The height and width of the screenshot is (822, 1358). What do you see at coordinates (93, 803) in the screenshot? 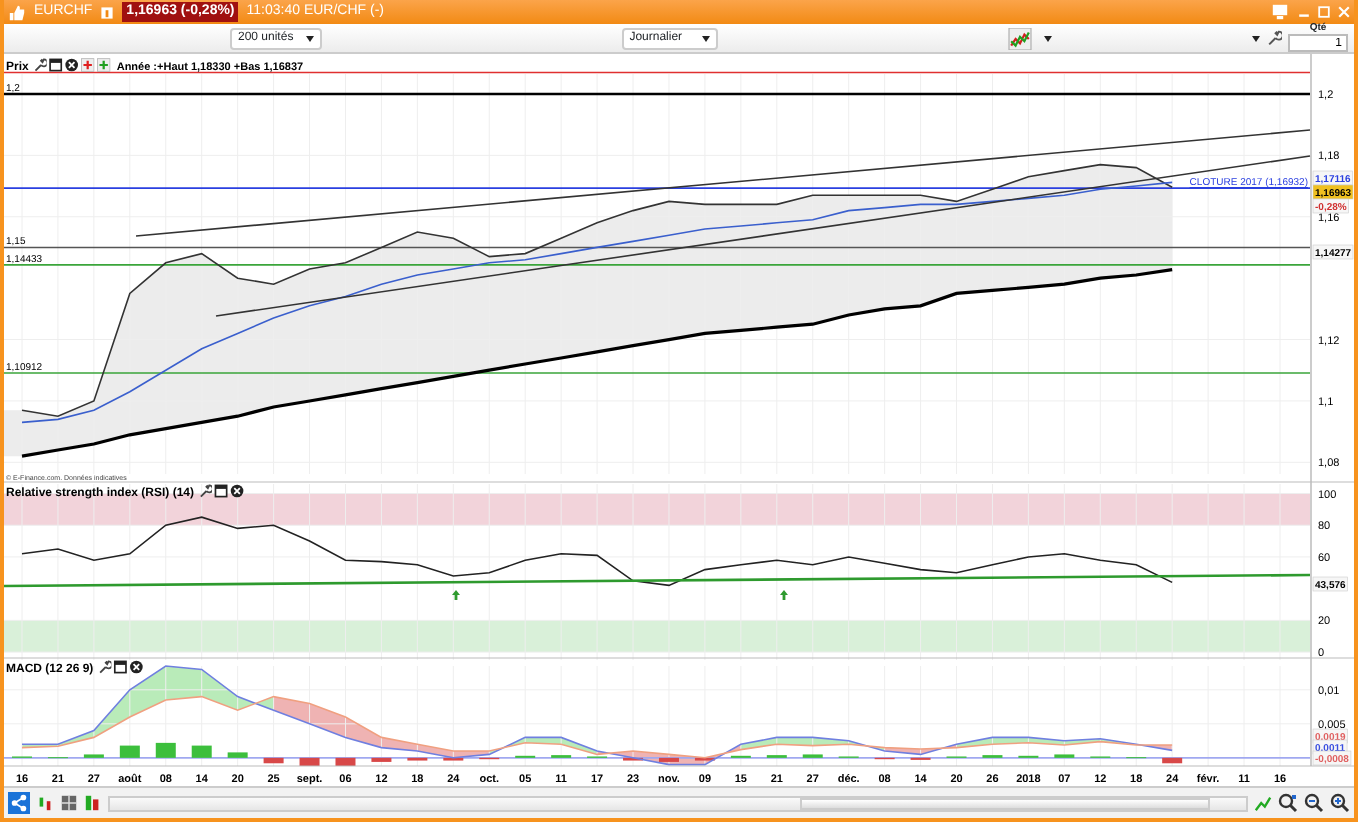
I see `bars-icon` at bounding box center [93, 803].